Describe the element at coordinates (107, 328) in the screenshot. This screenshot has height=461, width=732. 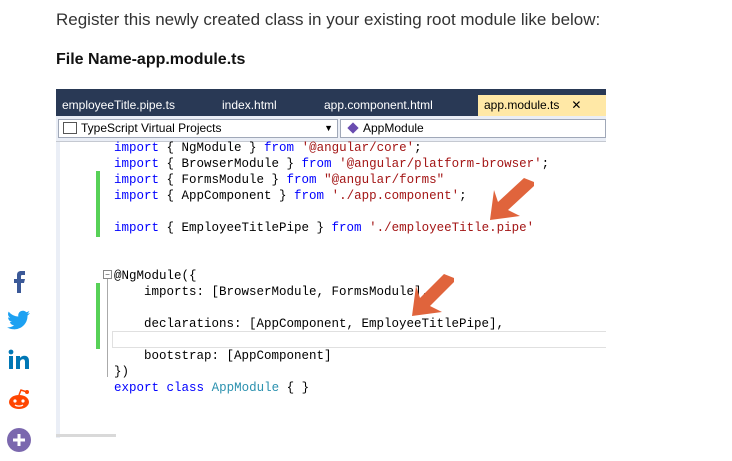
I see `fold-guide` at that location.